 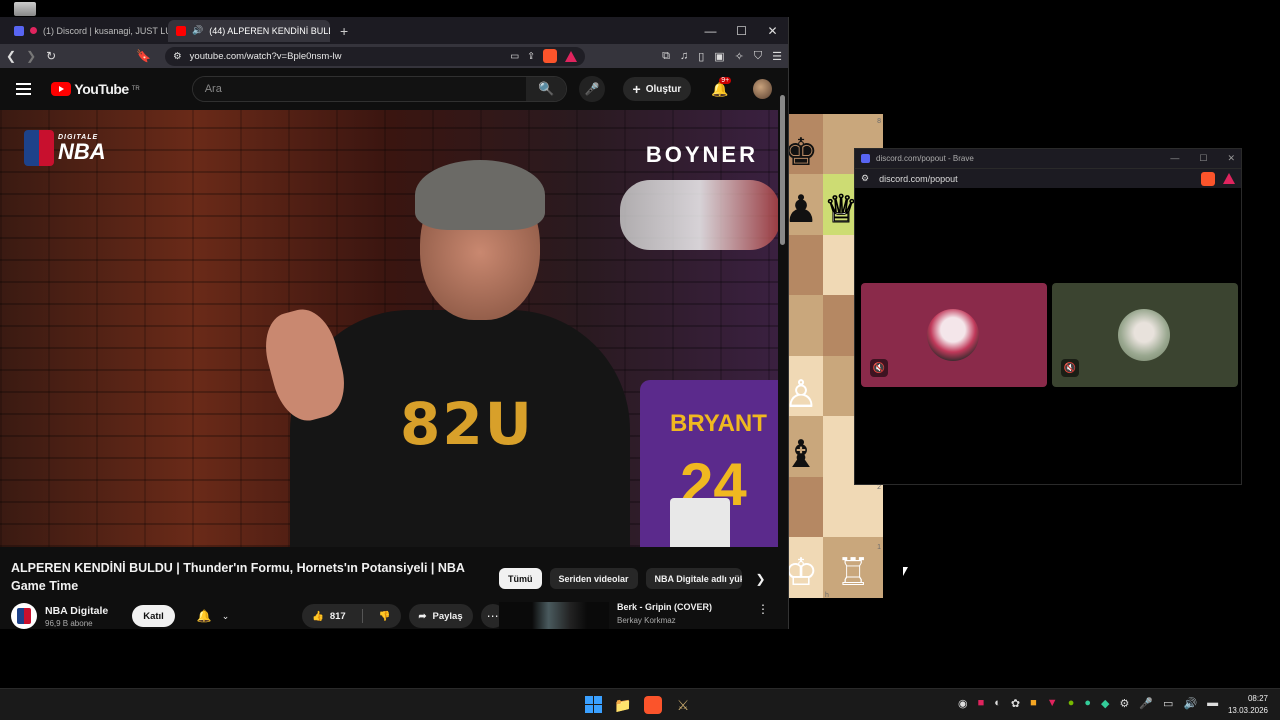 What do you see at coordinates (653, 705) in the screenshot?
I see `brave-browser-icon` at bounding box center [653, 705].